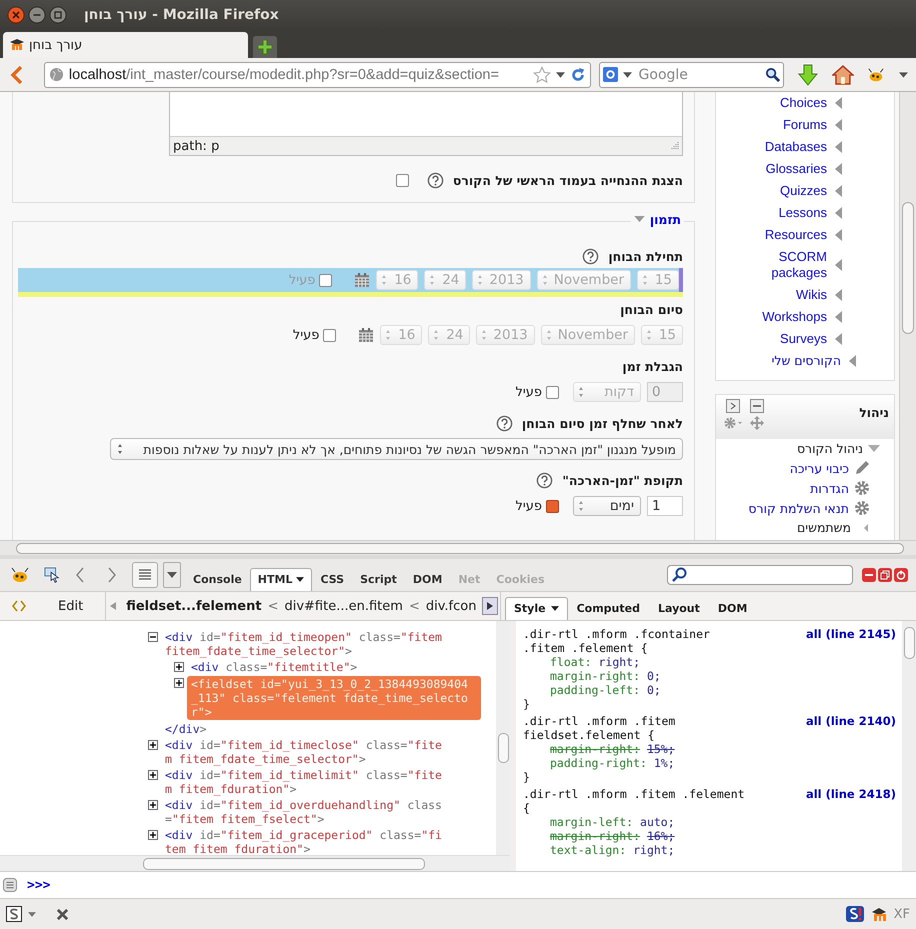  What do you see at coordinates (332, 579) in the screenshot?
I see `panel-tab: CSS` at bounding box center [332, 579].